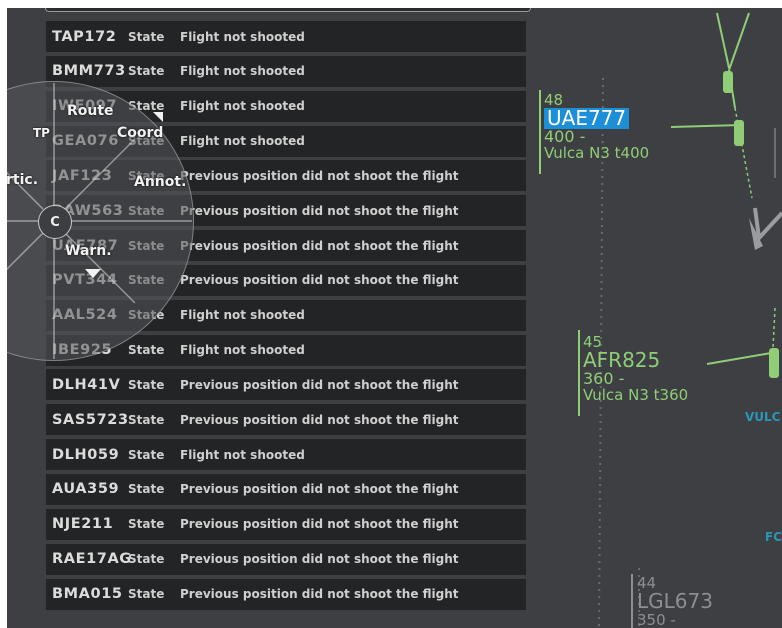  Describe the element at coordinates (87, 37) in the screenshot. I see `flight-callsign: TAP172` at that location.